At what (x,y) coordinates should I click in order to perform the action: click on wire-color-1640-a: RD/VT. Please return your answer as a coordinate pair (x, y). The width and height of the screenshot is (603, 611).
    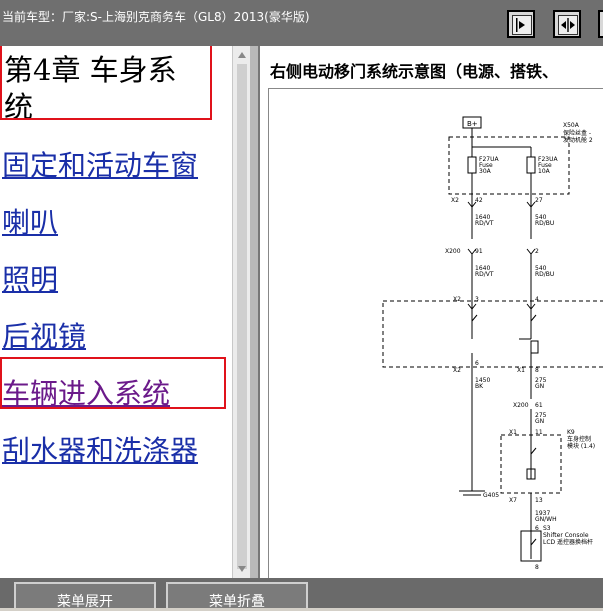
    Looking at the image, I should click on (484, 223).